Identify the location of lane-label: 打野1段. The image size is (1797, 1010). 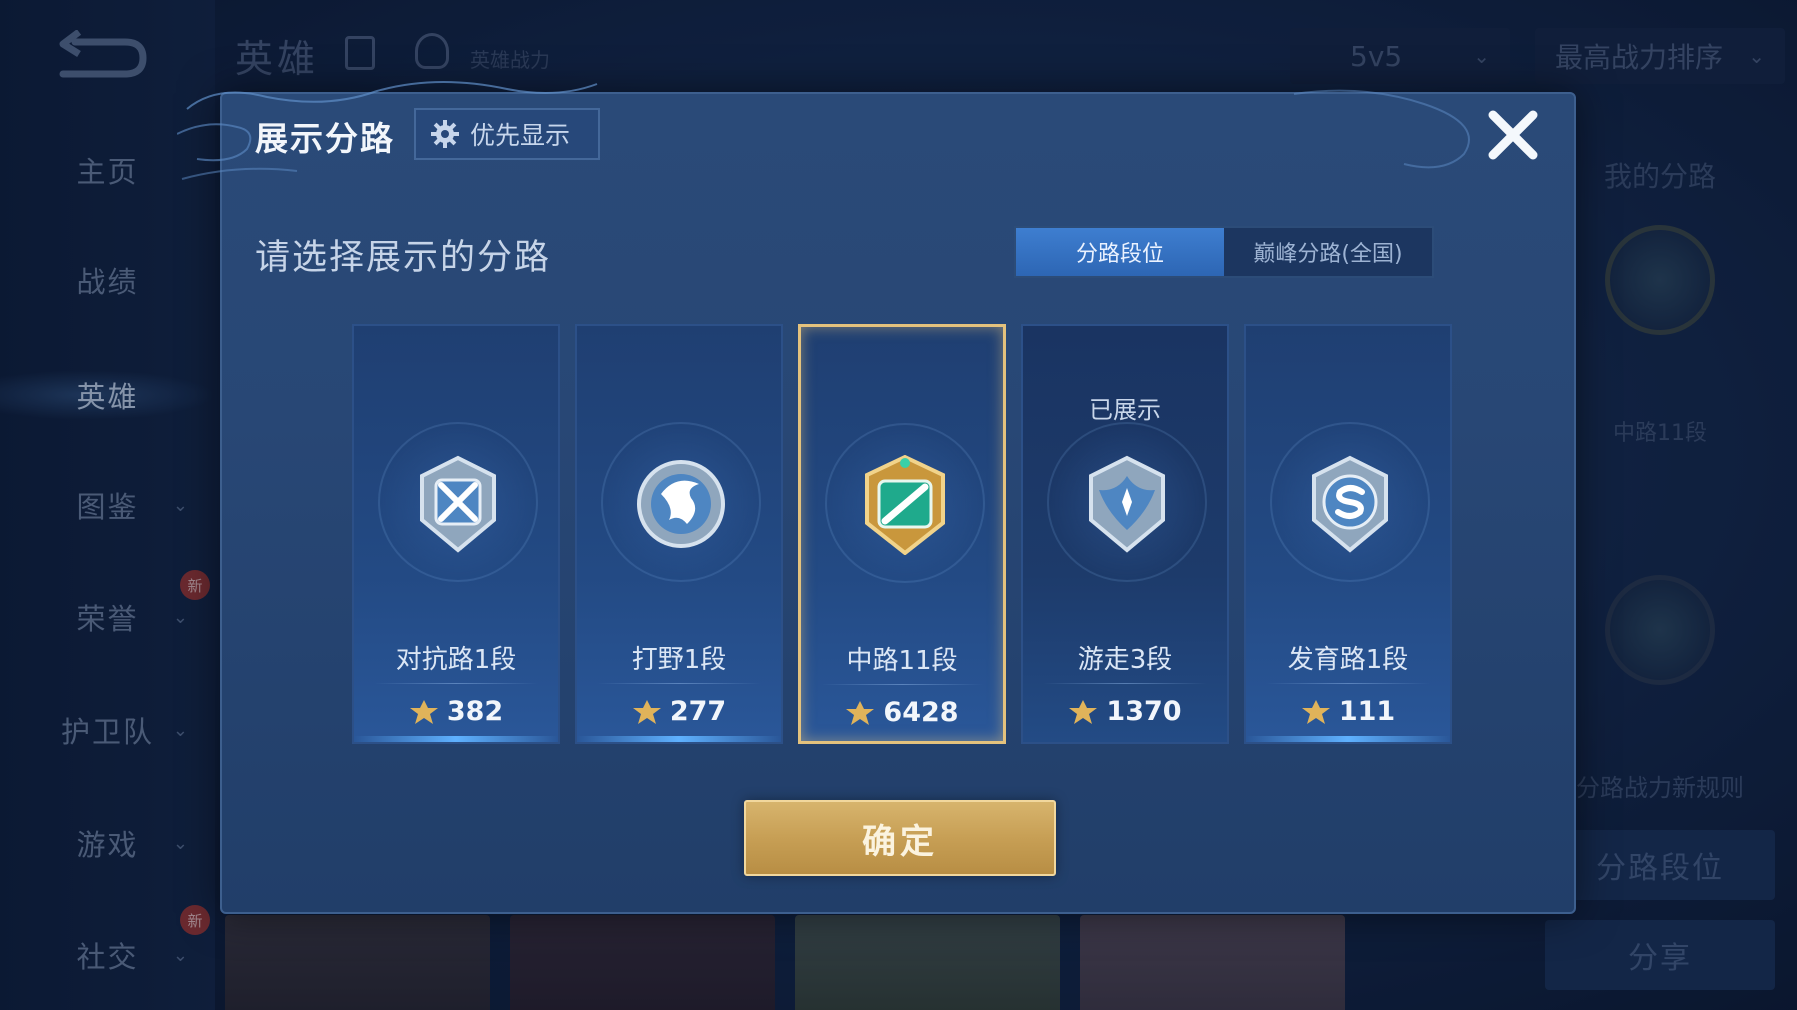
(679, 660).